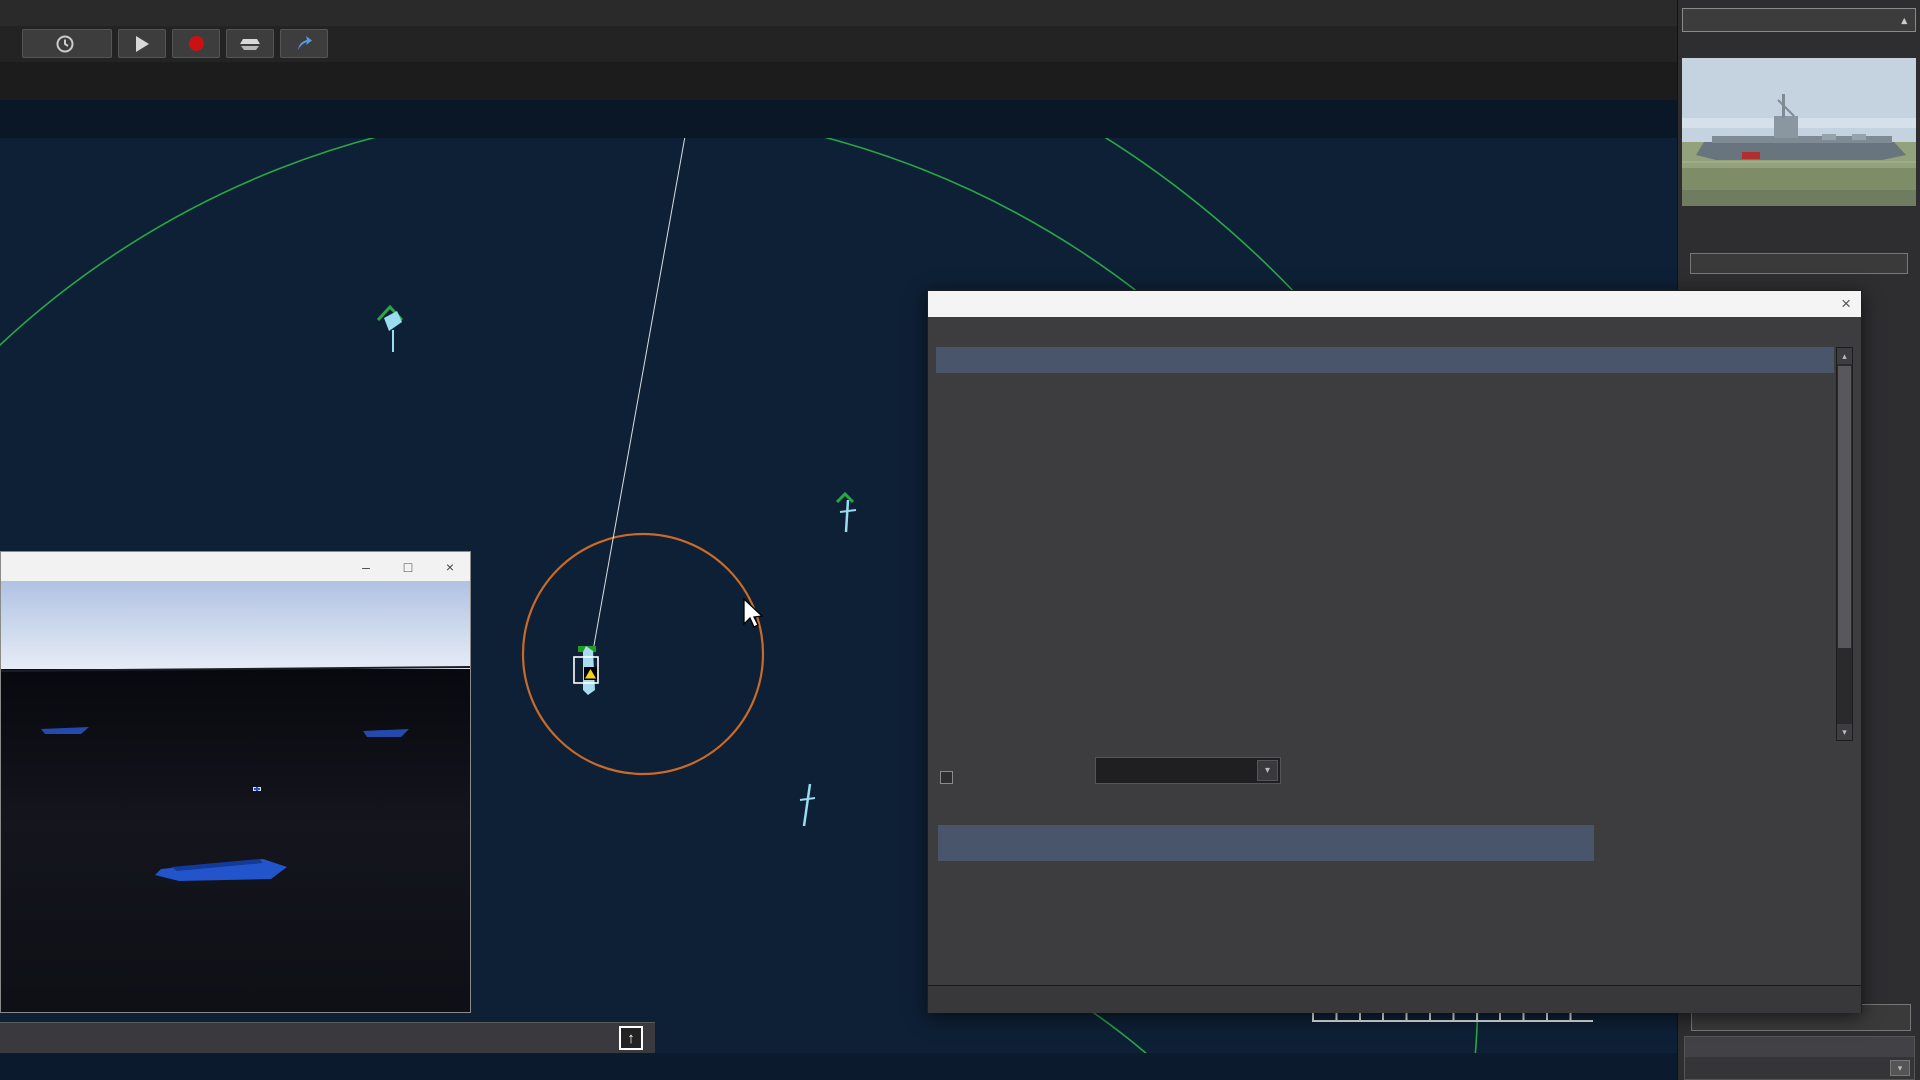  I want to click on map-scale-ruler, so click(1452, 1017).